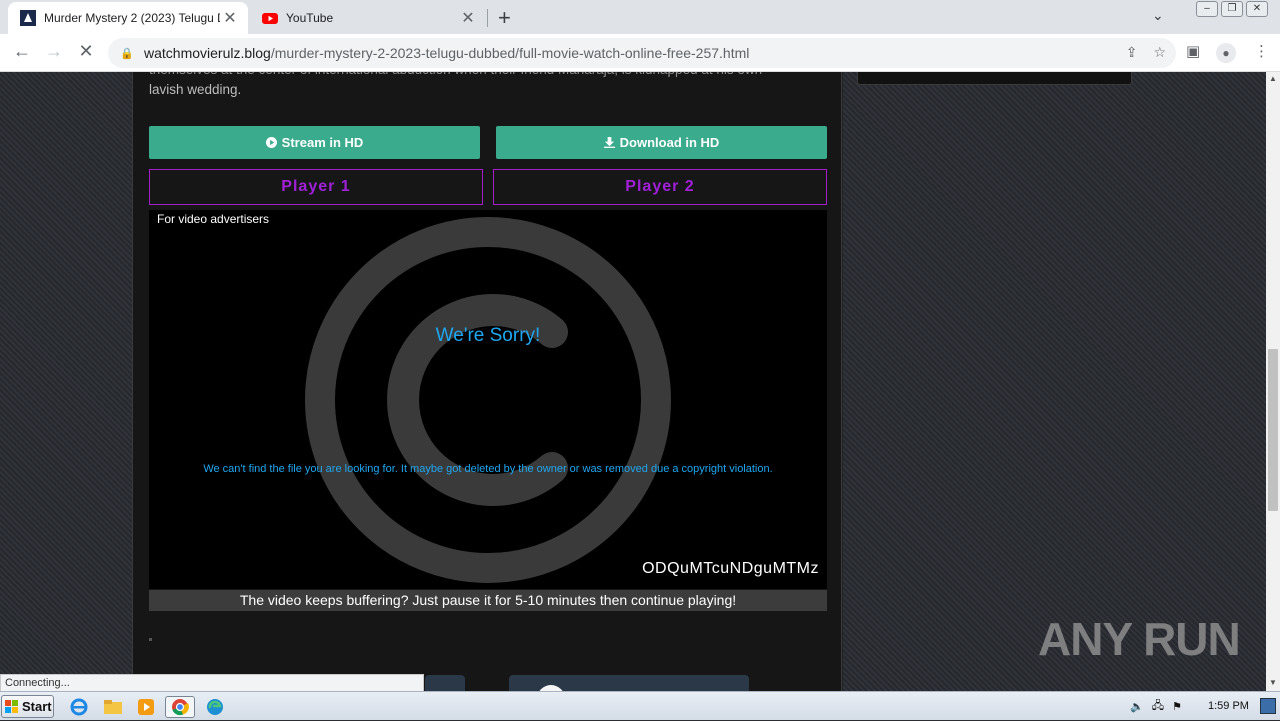 The image size is (1280, 721). What do you see at coordinates (1132, 52) in the screenshot?
I see `share-icon: ⇪` at bounding box center [1132, 52].